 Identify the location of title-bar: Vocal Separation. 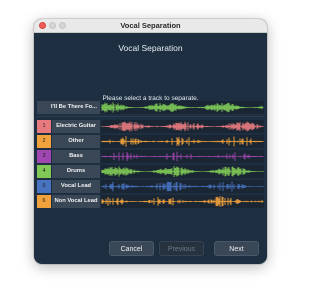
(150, 26).